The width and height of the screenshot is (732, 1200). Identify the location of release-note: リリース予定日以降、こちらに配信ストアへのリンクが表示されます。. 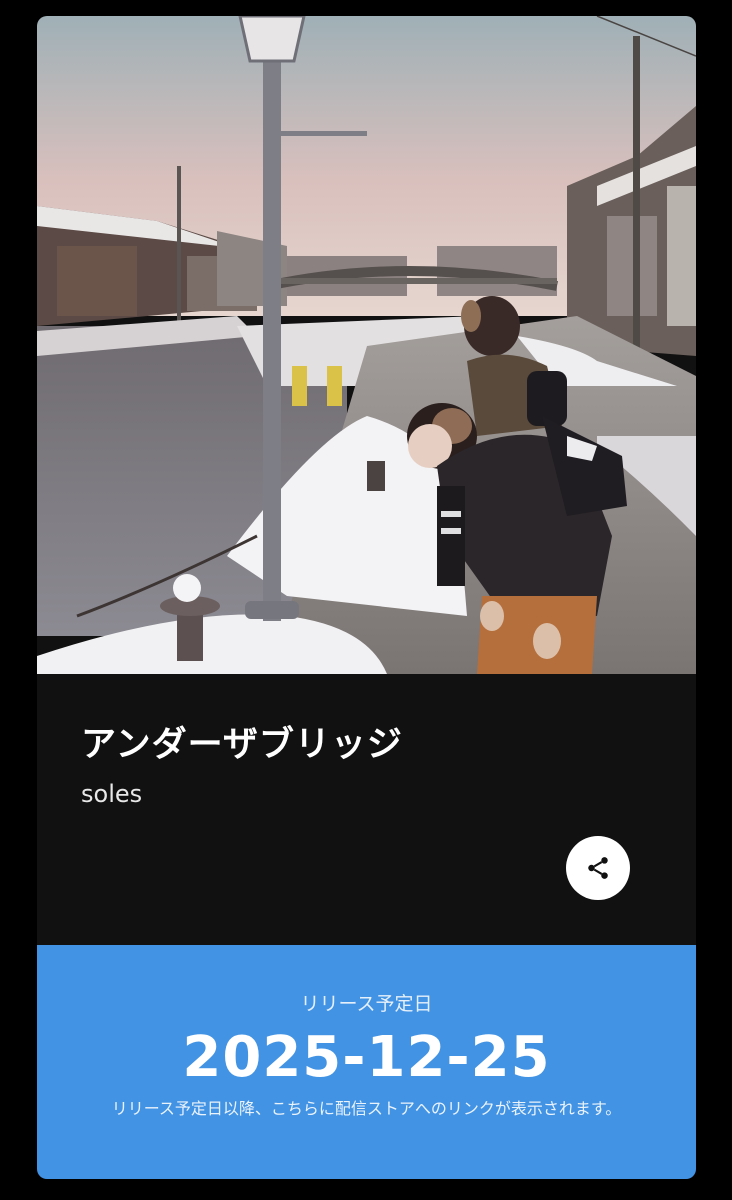
(366, 1108).